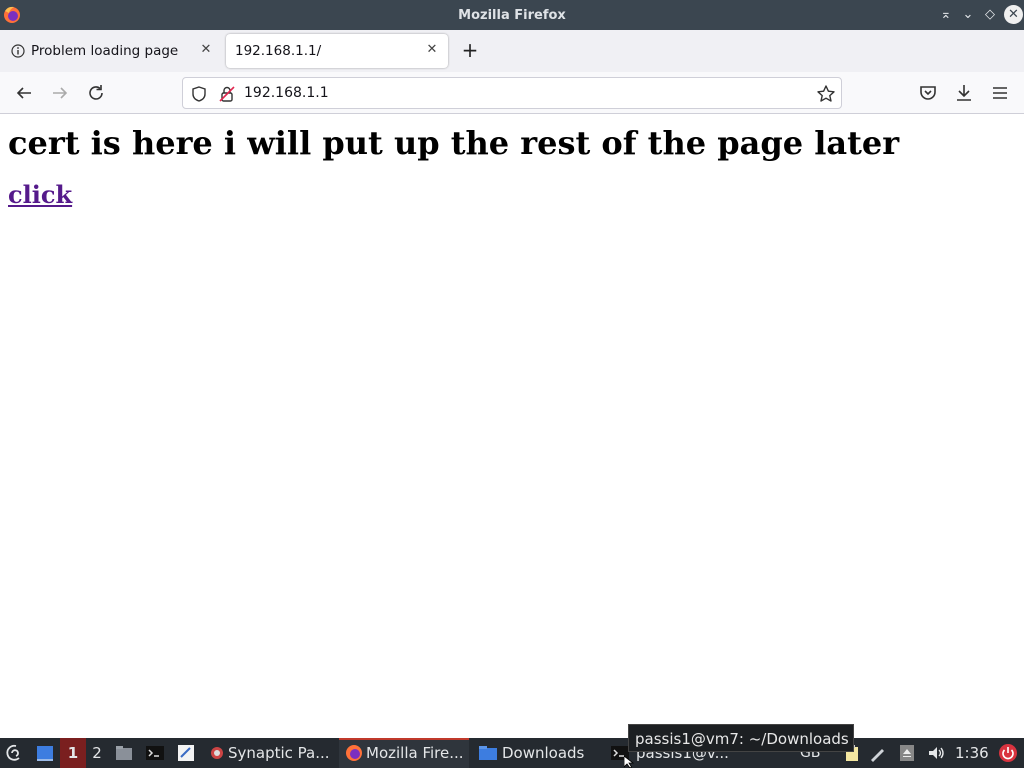 Image resolution: width=1024 pixels, height=768 pixels. What do you see at coordinates (278, 51) in the screenshot?
I see `tab-label: 192.168.1.1/` at bounding box center [278, 51].